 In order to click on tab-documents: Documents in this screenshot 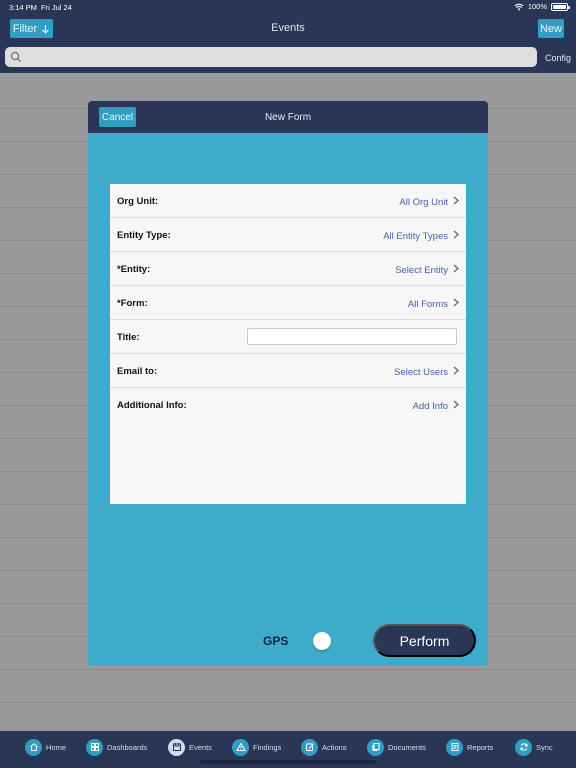, I will do `click(396, 747)`.